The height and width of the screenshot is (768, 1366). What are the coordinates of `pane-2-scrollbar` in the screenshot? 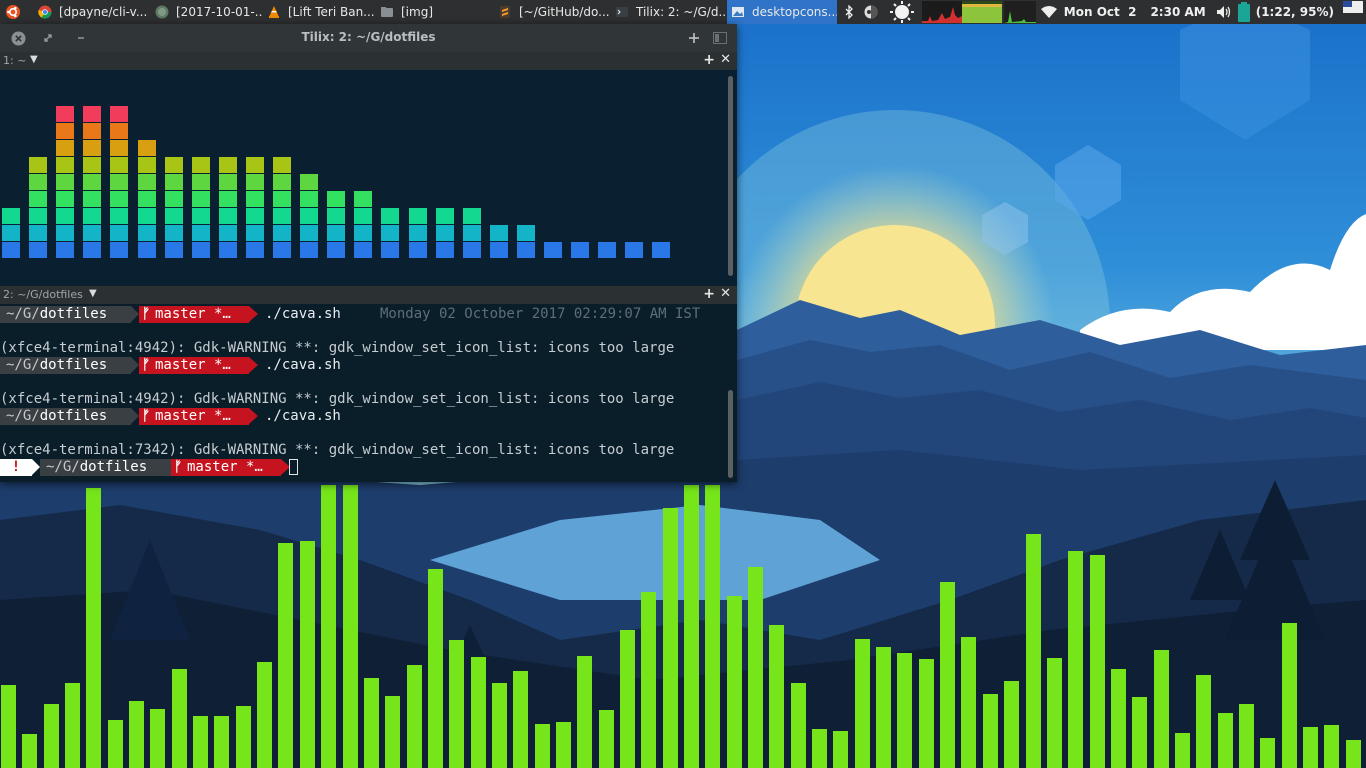 It's located at (730, 434).